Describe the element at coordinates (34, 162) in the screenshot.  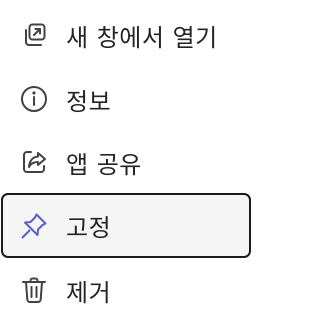
I see `share-icon` at that location.